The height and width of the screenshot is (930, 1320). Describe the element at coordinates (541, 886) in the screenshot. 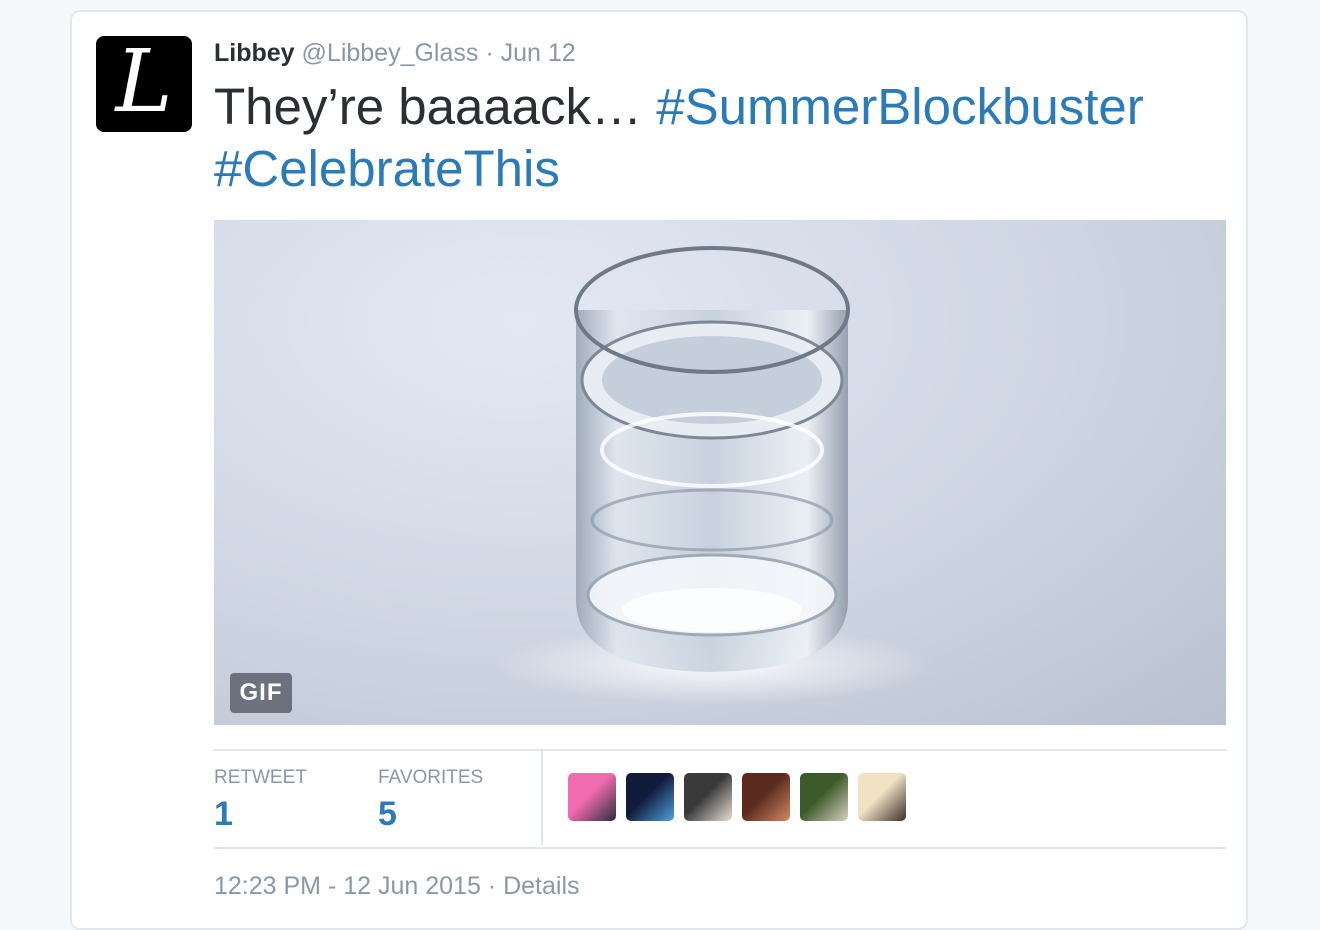

I see `details-link: Details` at that location.